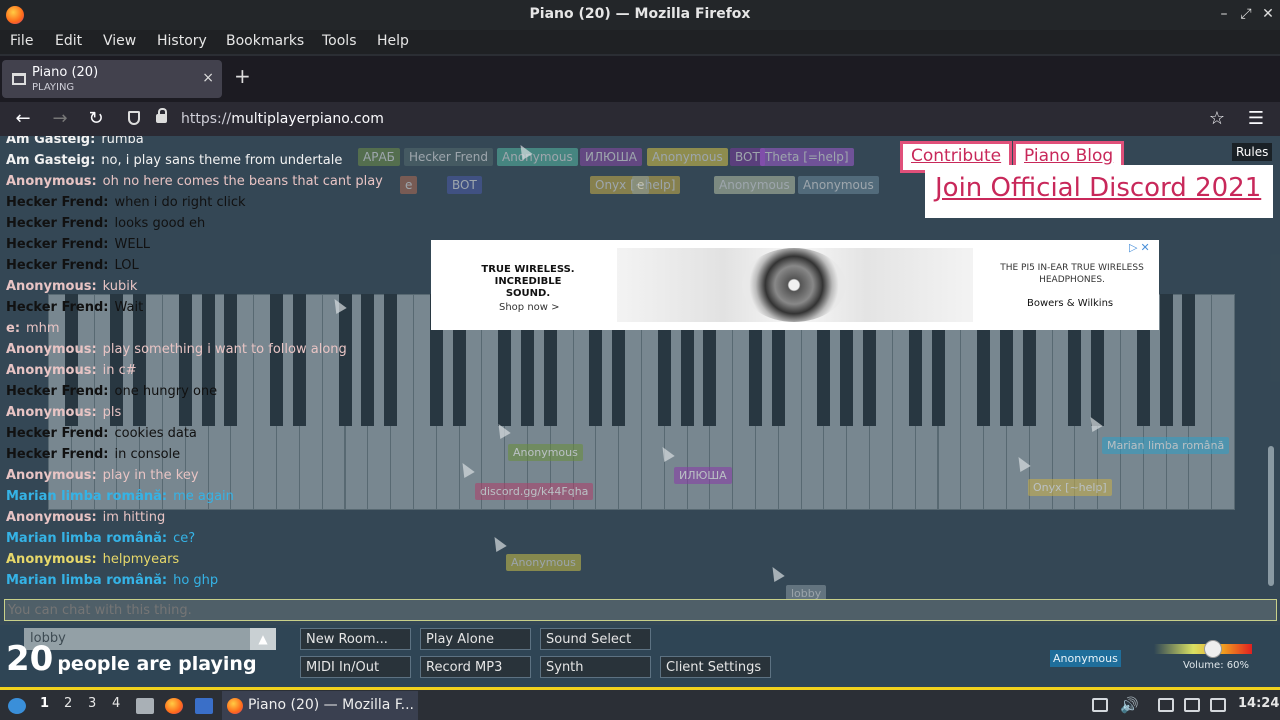 The width and height of the screenshot is (1280, 720). What do you see at coordinates (92, 703) in the screenshot?
I see `workspace-3: 3` at bounding box center [92, 703].